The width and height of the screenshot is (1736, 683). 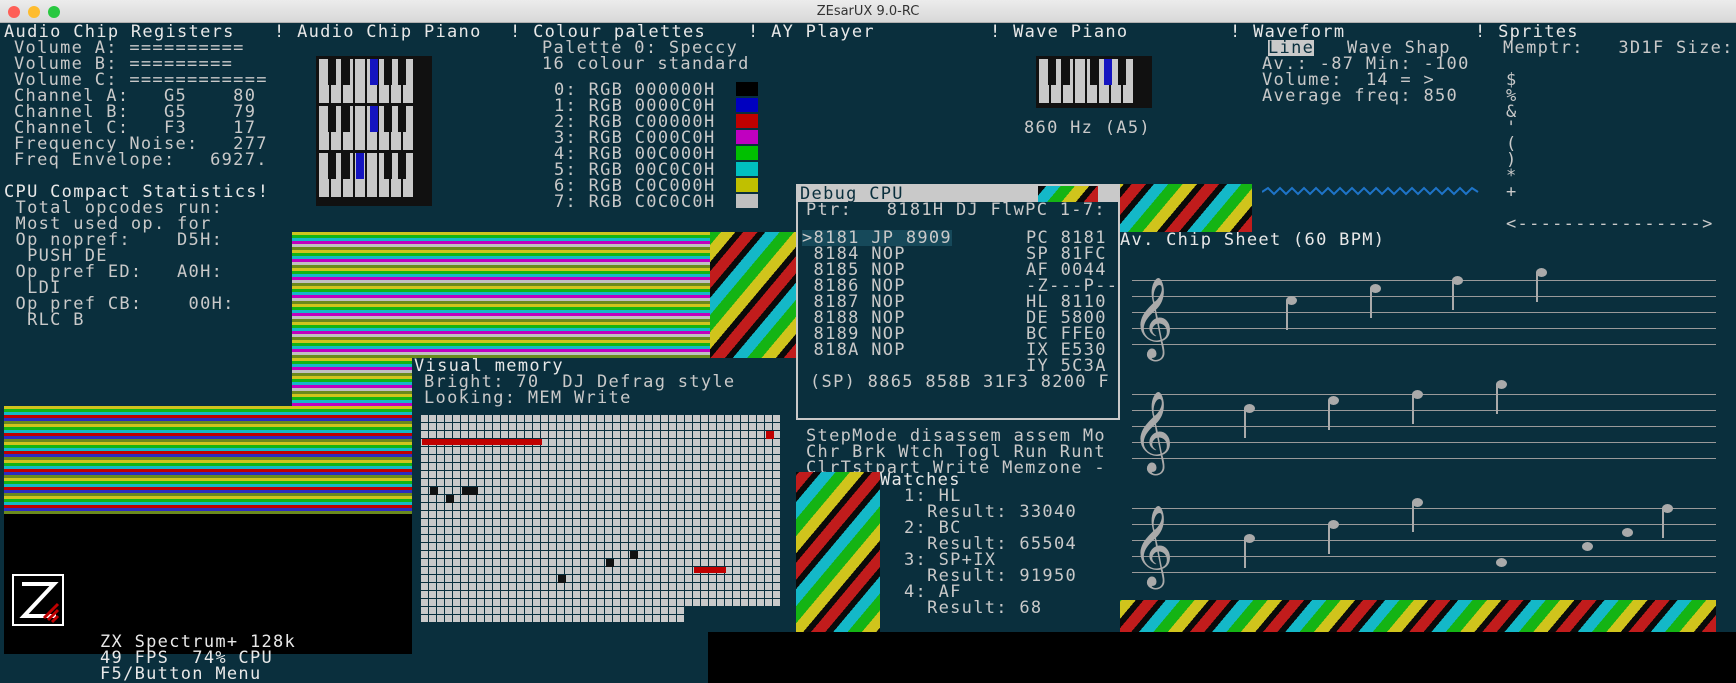 What do you see at coordinates (811, 32) in the screenshot?
I see `menu-ay-player: ! AY Player` at bounding box center [811, 32].